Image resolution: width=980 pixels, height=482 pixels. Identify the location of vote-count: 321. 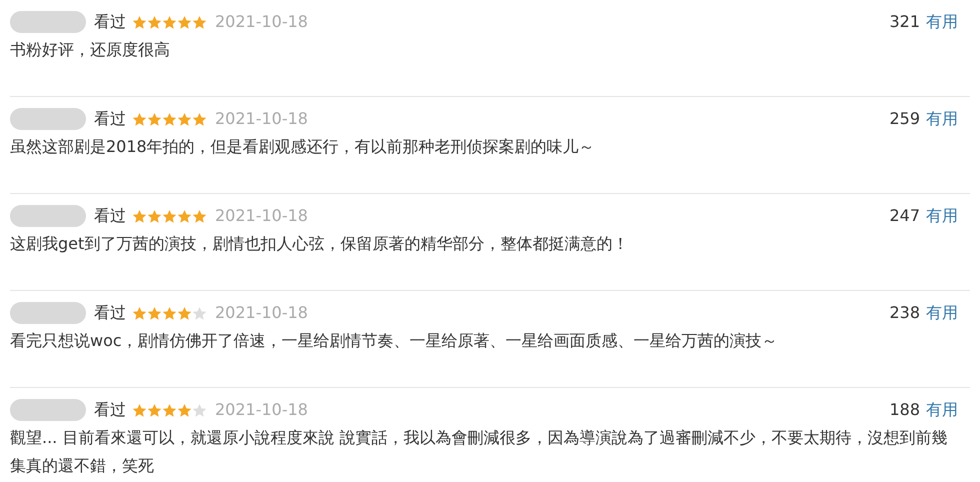
(904, 22).